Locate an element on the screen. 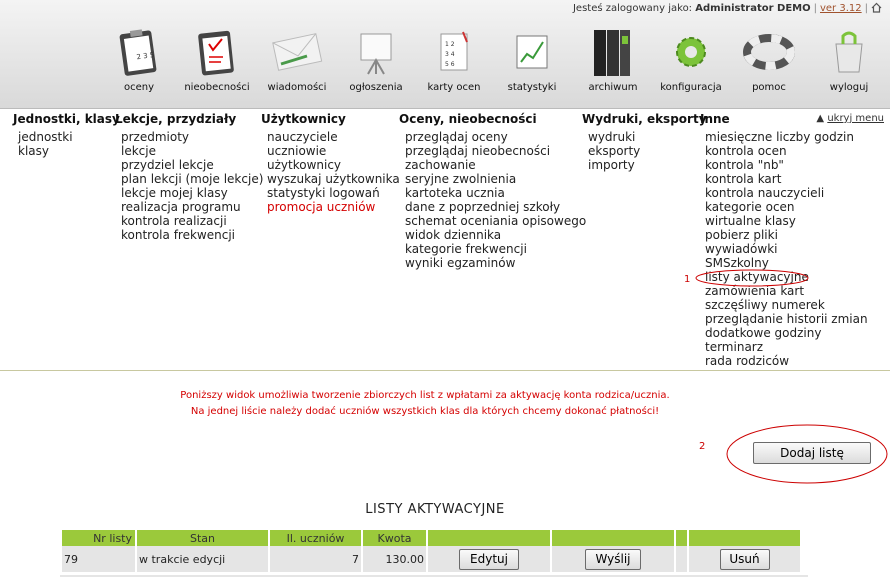  menu-item: kontrola realizacji is located at coordinates (192, 221).